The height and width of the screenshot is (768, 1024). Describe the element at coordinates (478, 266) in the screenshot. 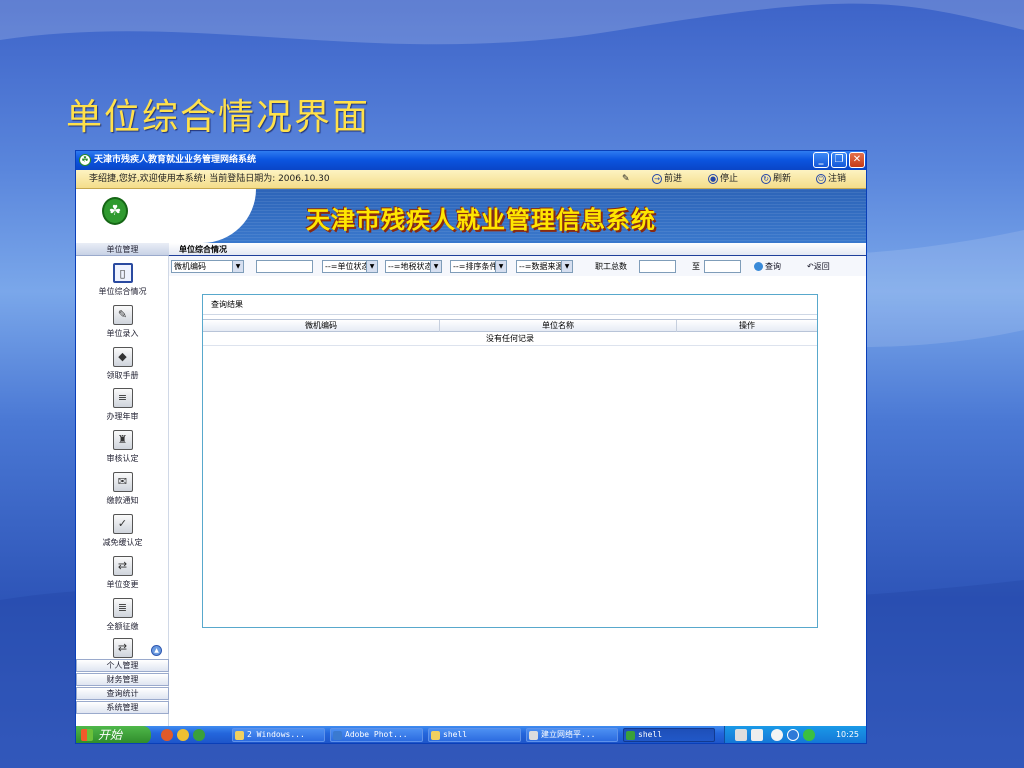

I see `sort-select: --=排序条件 ▼` at that location.